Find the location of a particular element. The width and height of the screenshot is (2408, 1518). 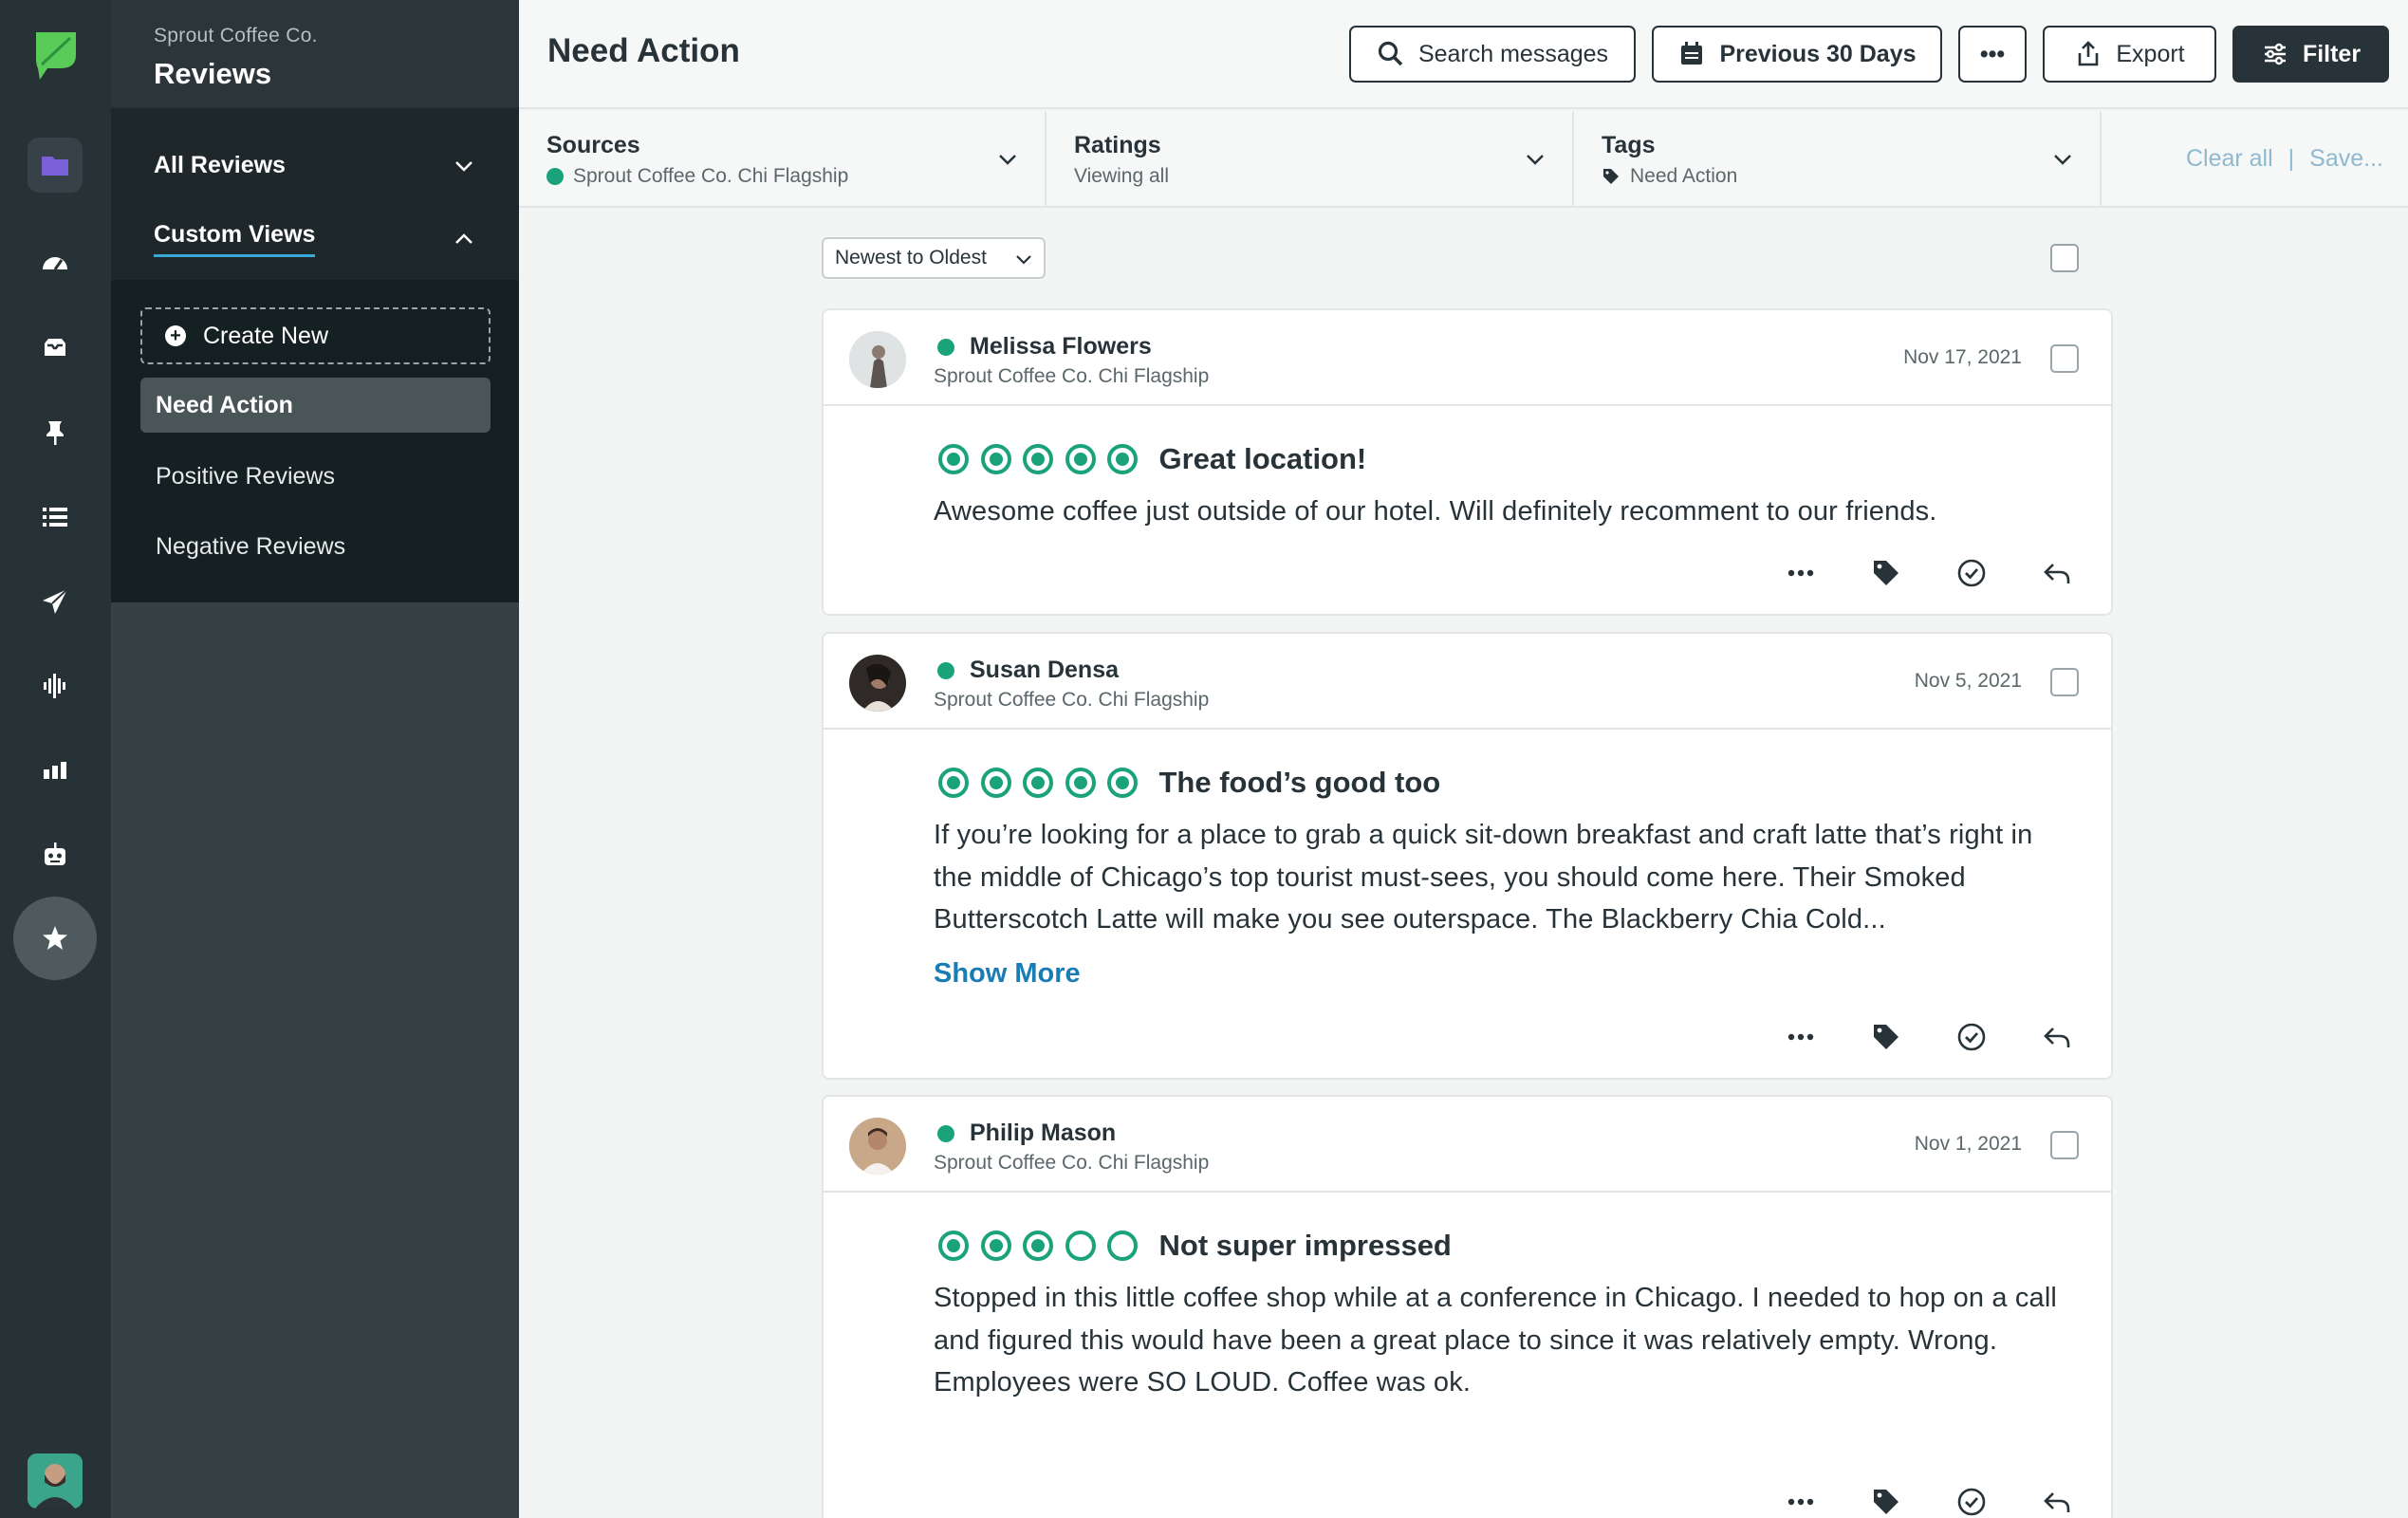

dashboard-icon is located at coordinates (55, 263).